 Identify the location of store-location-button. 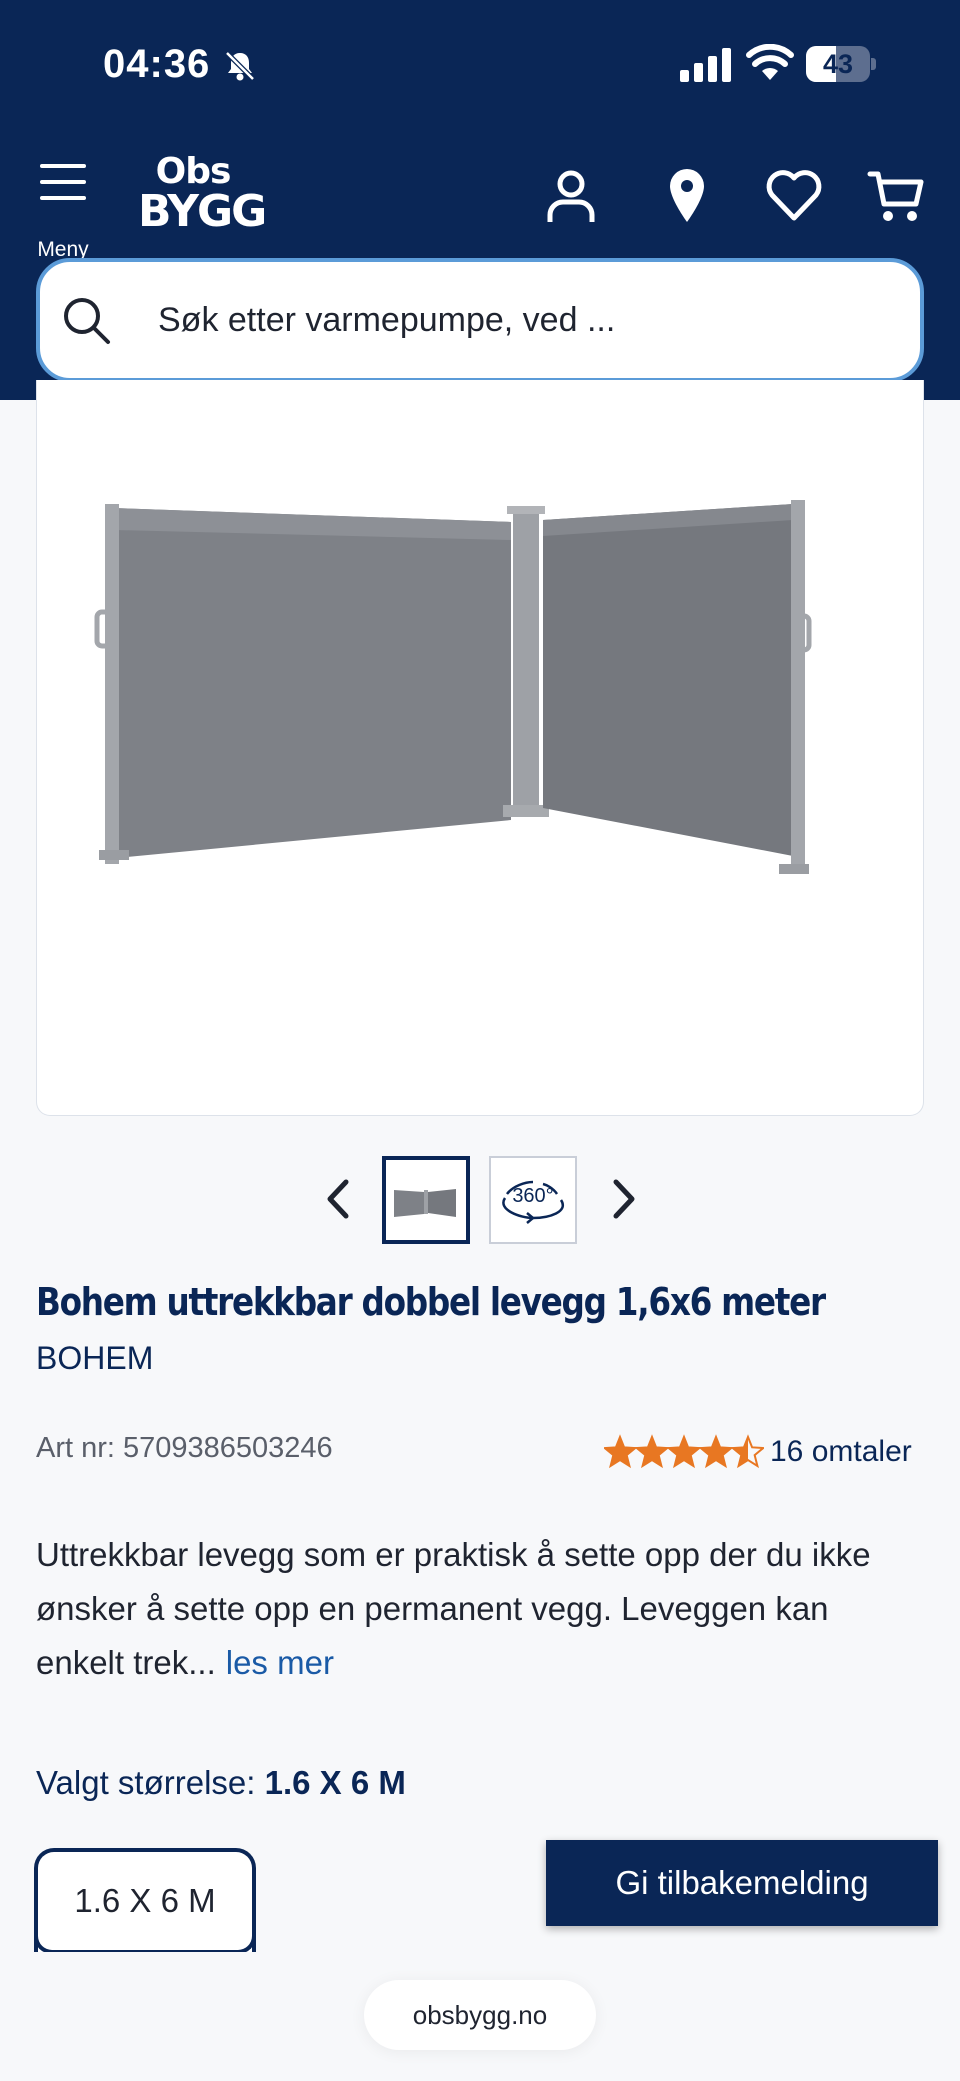
(687, 196).